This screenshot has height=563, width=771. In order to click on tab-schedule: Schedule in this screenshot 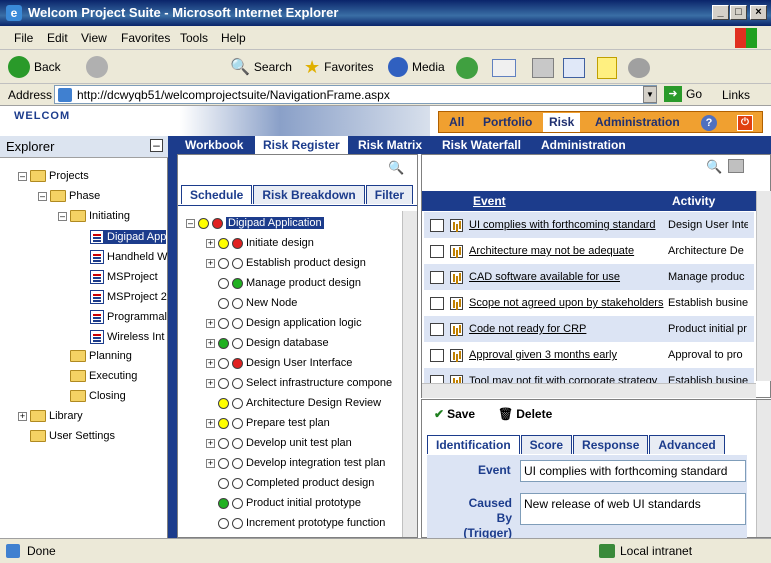, I will do `click(217, 194)`.